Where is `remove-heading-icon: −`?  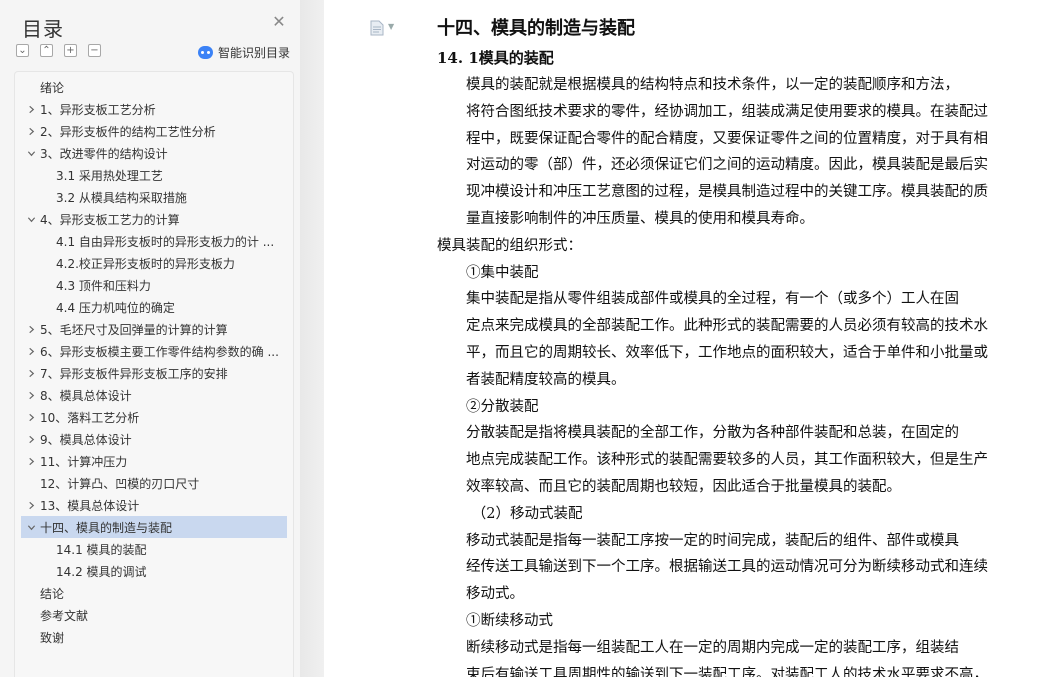
remove-heading-icon: − is located at coordinates (94, 50).